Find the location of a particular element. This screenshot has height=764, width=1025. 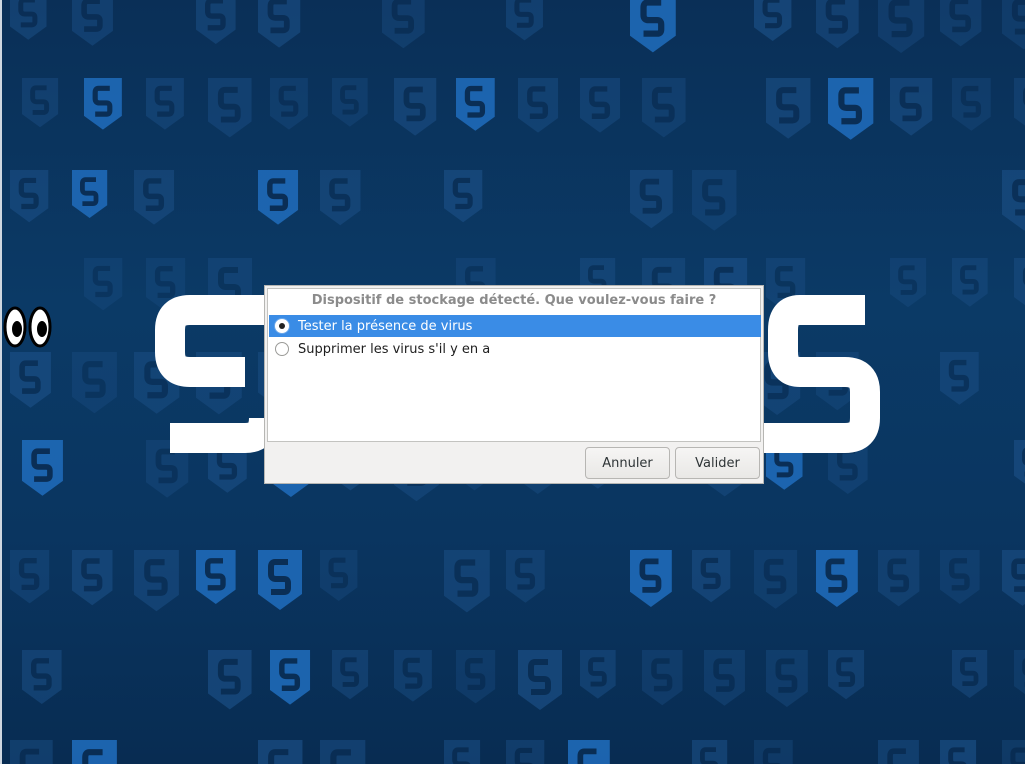

radio-unselected-icon is located at coordinates (282, 349).